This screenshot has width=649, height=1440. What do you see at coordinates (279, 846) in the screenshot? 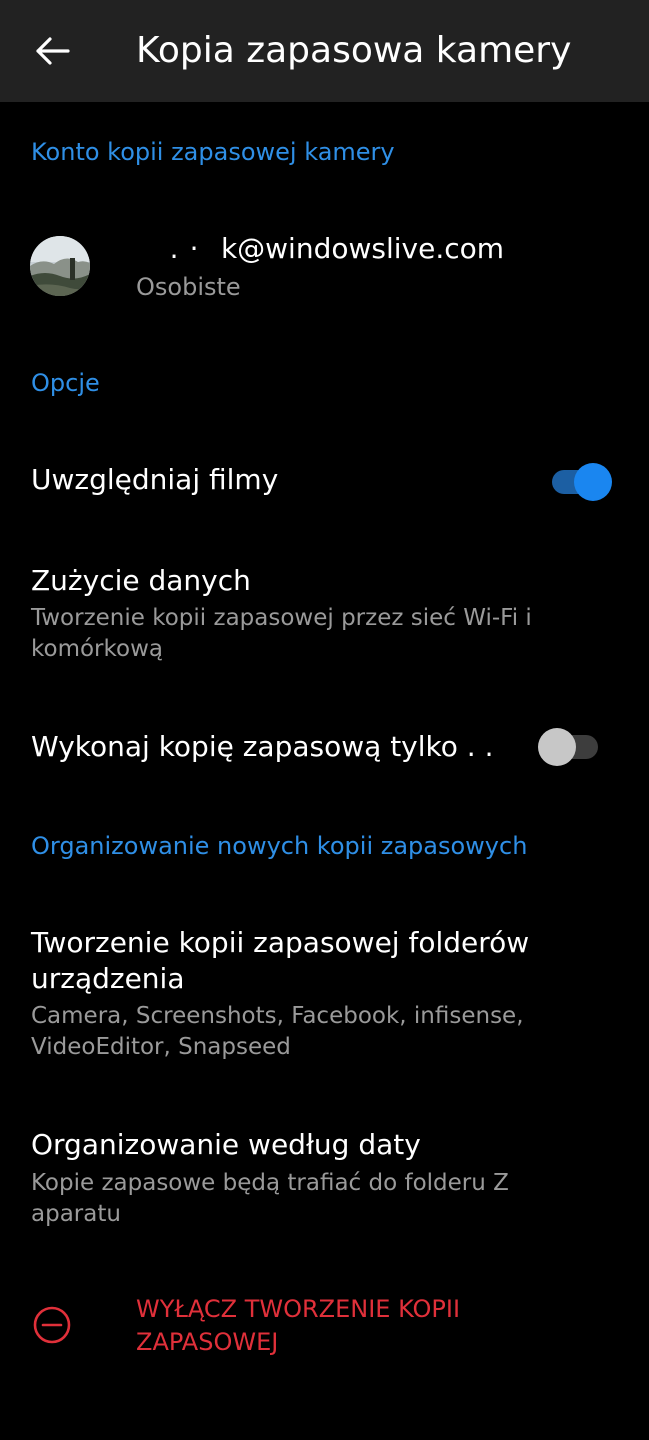
I see `section-header-organize: Organizowanie nowych kopii zapasowych` at bounding box center [279, 846].